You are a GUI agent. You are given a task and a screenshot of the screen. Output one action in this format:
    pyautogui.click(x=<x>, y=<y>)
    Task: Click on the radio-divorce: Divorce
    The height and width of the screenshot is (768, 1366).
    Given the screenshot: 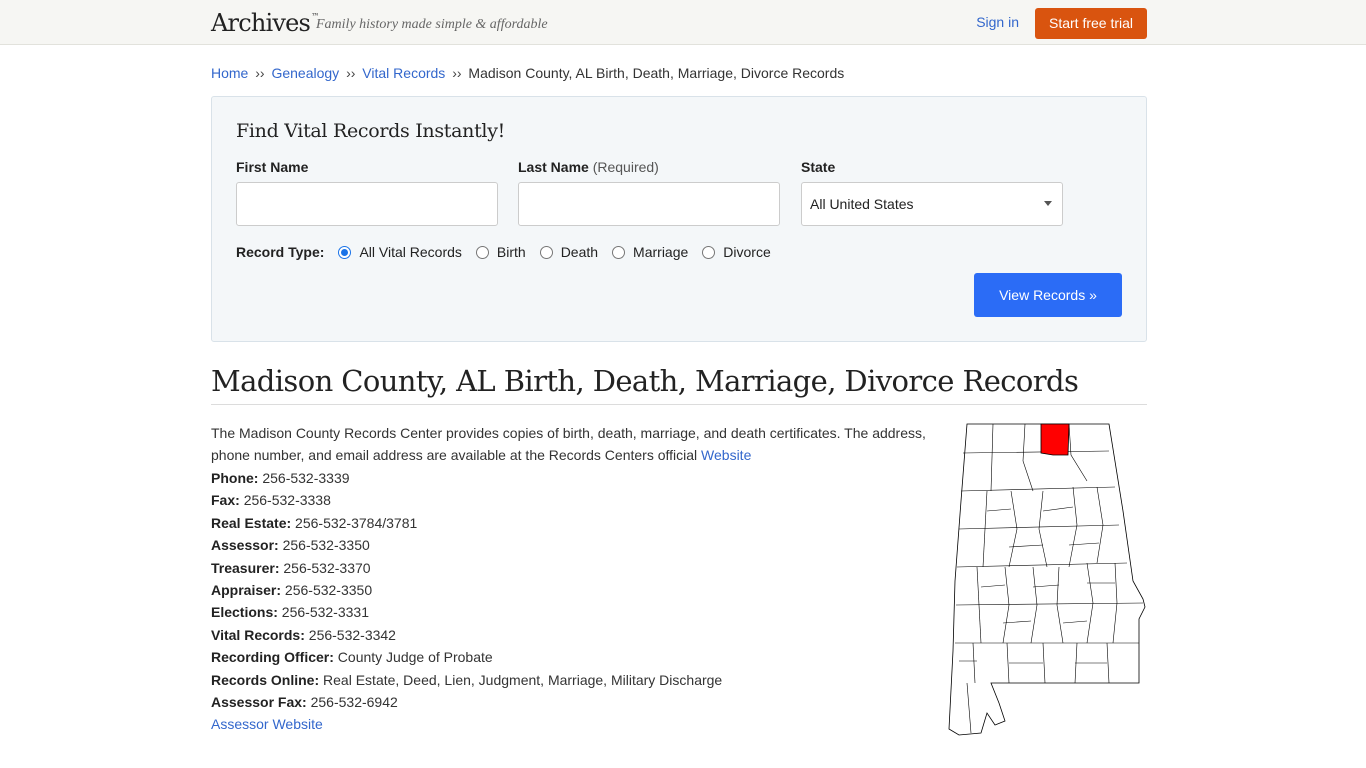 What is the action you would take?
    pyautogui.click(x=736, y=252)
    